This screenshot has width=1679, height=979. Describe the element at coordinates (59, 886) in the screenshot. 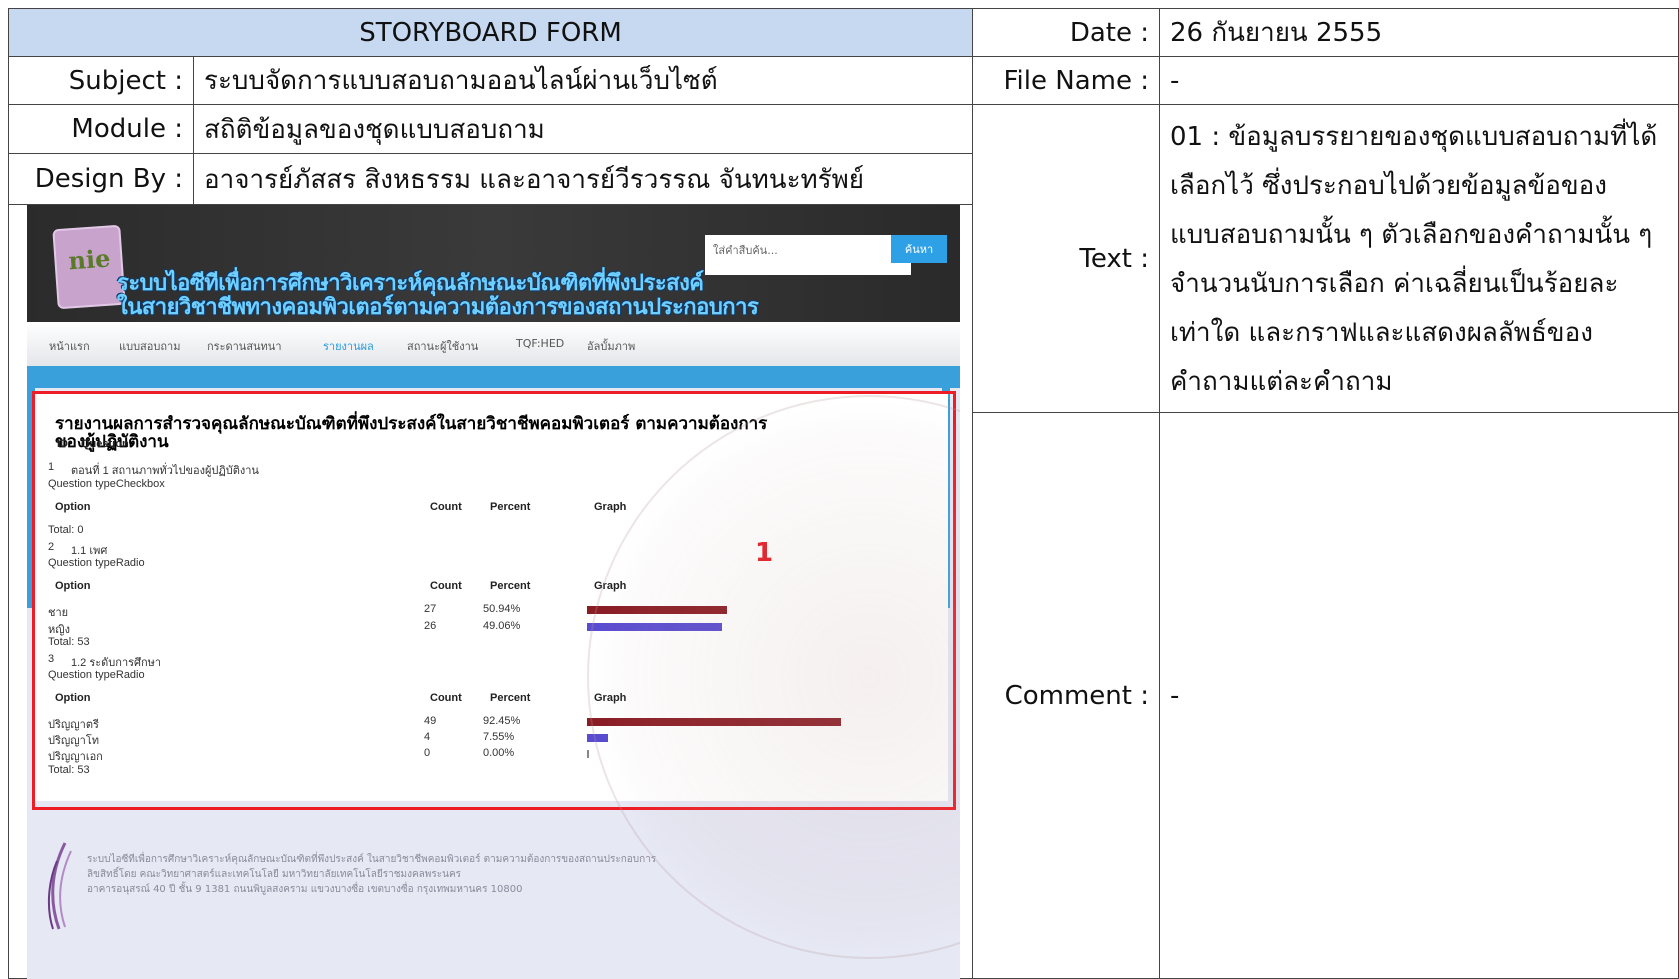

I see `feather-logo-icon` at that location.